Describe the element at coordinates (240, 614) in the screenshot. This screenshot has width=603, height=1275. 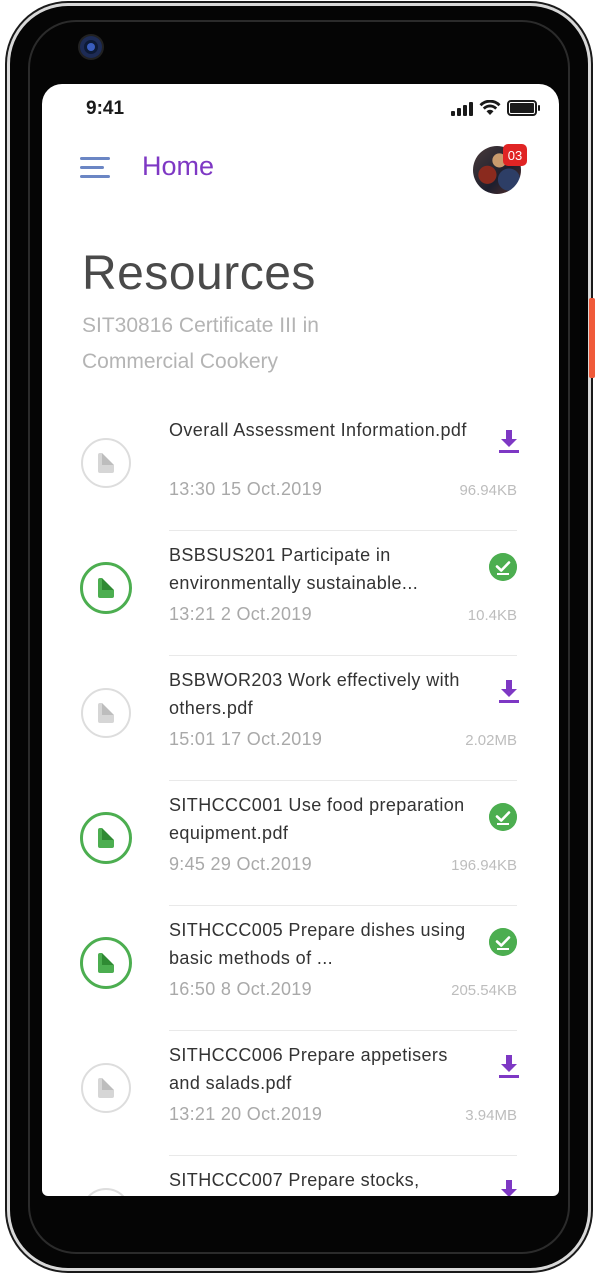
I see `resource-timestamp: 13:21 2 Oct.2019` at that location.